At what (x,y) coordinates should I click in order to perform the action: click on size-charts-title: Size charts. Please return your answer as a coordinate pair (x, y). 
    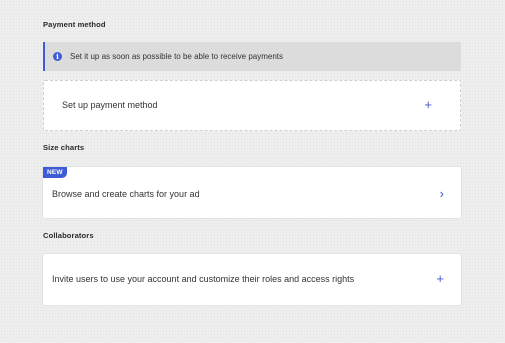
    Looking at the image, I should click on (64, 147).